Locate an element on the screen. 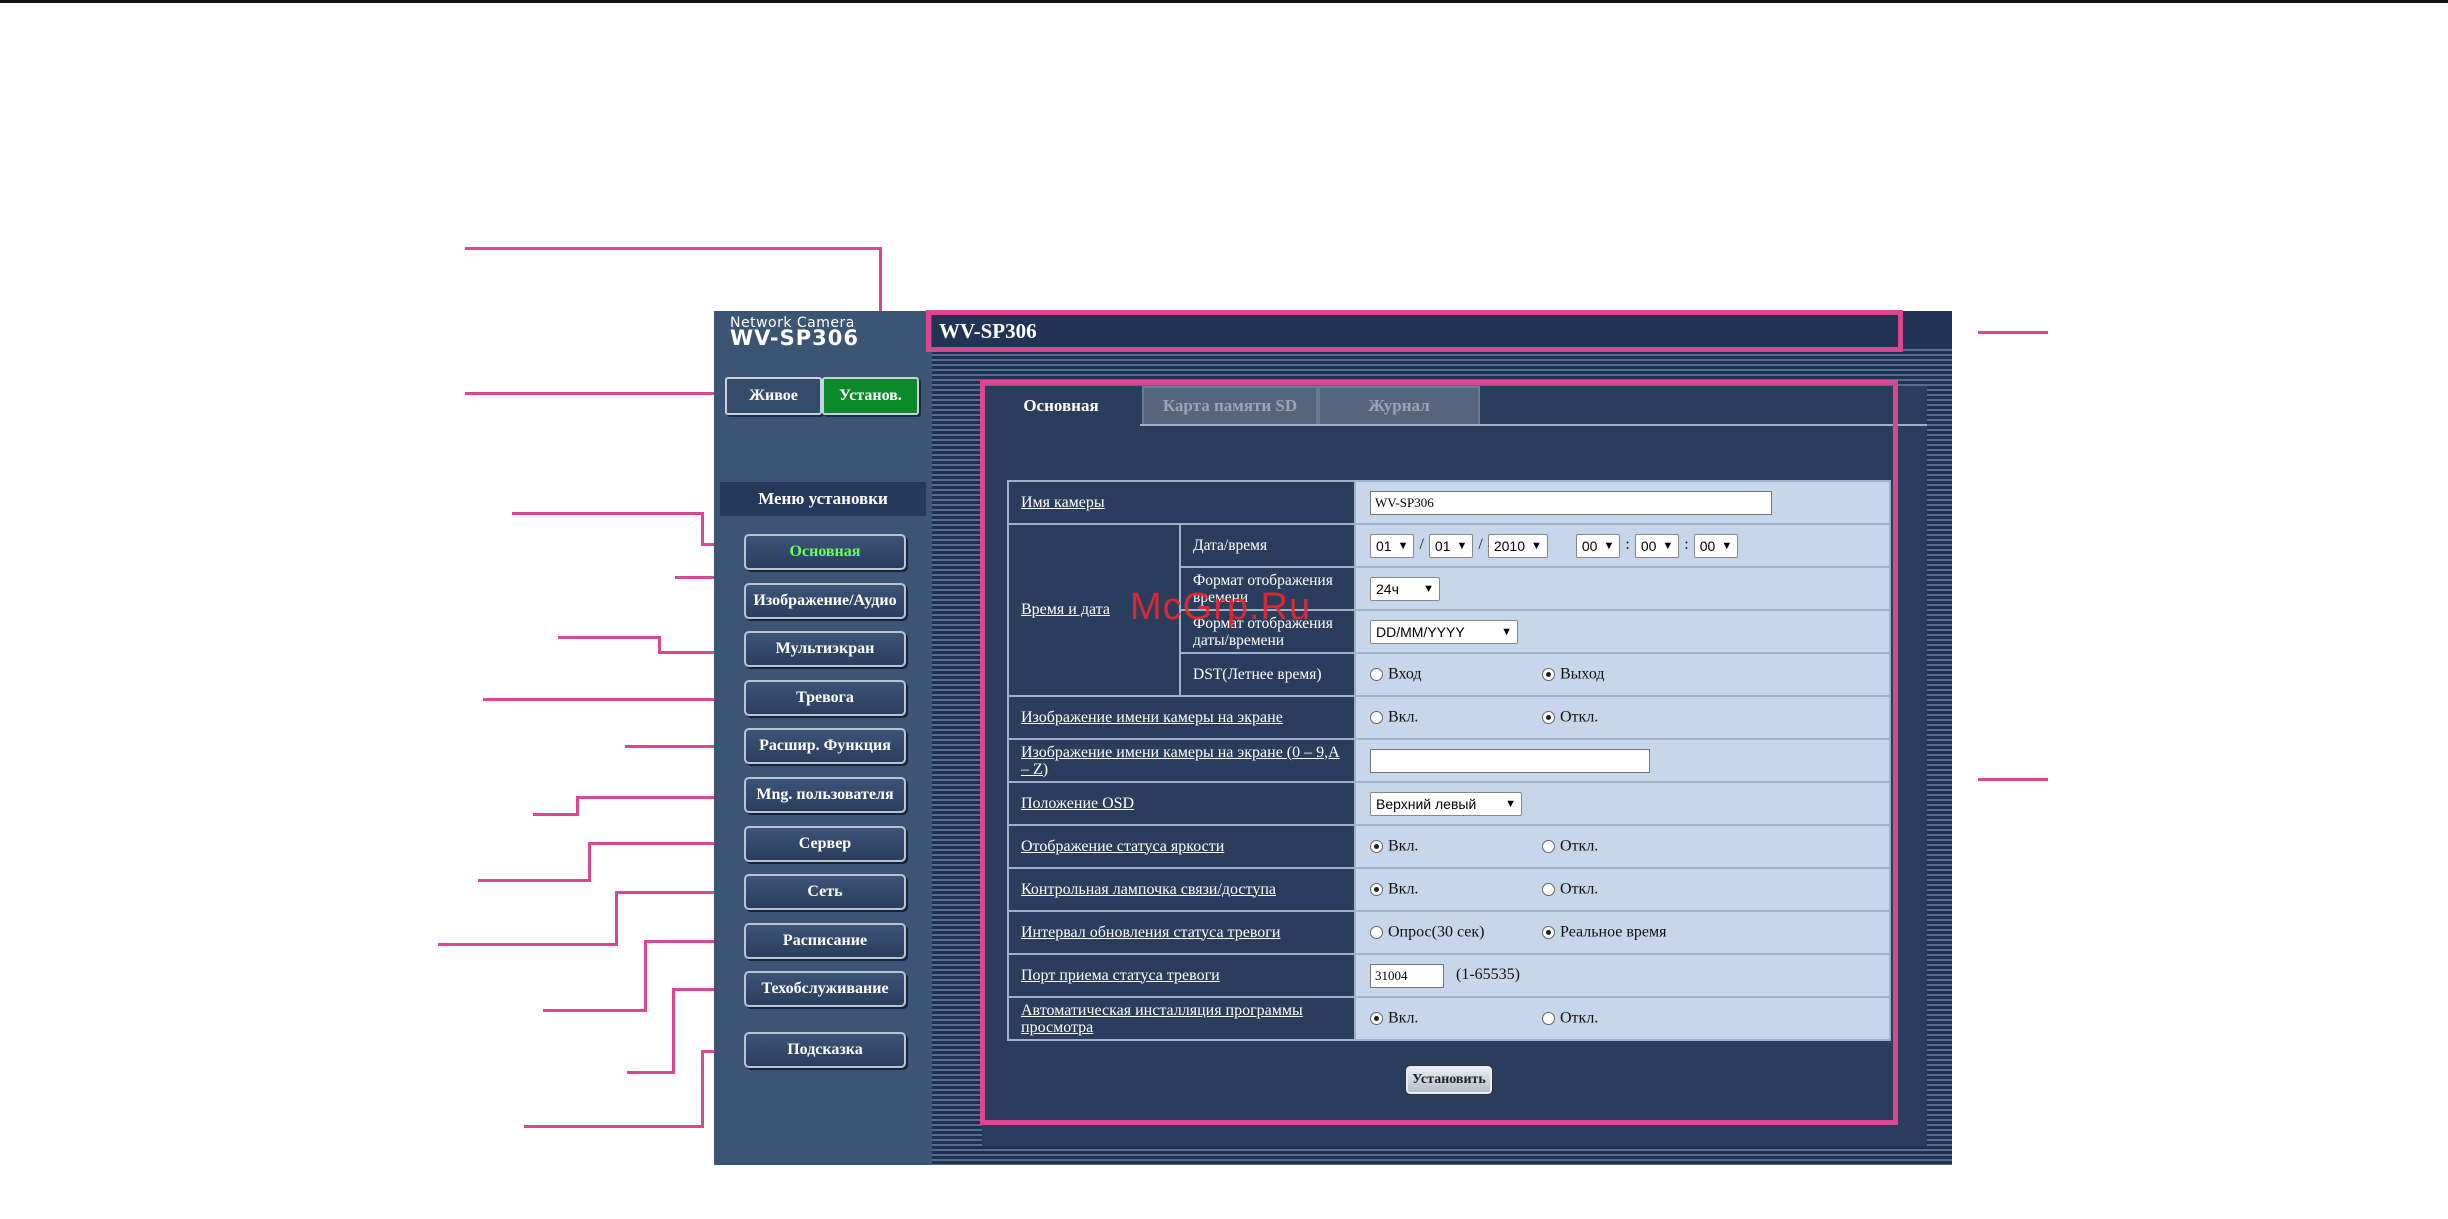 The height and width of the screenshot is (1219, 2448). top-rule is located at coordinates (1224, 1).